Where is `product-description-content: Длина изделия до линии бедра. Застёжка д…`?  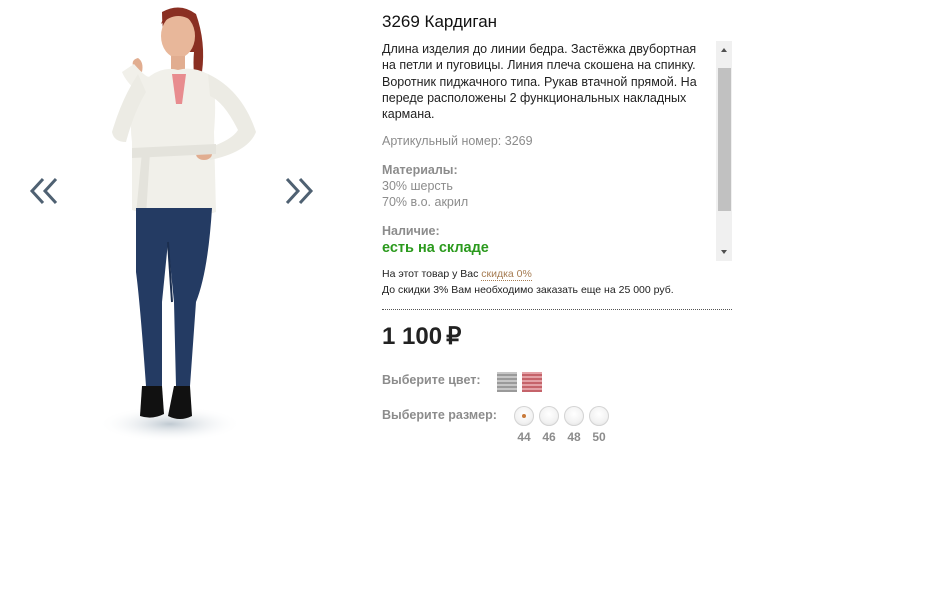 product-description-content: Длина изделия до линии бедра. Застёжка д… is located at coordinates (546, 148).